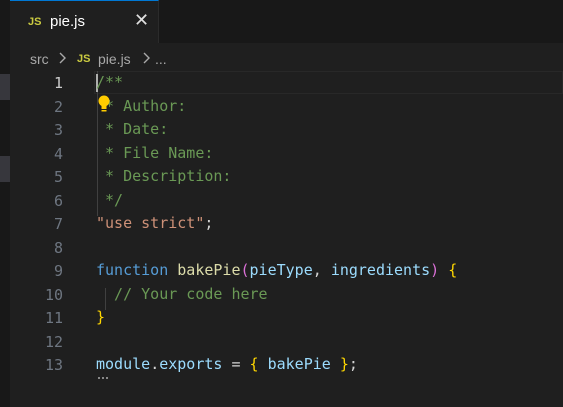 Image resolution: width=563 pixels, height=407 pixels. What do you see at coordinates (58, 106) in the screenshot?
I see `line-number: 2` at bounding box center [58, 106].